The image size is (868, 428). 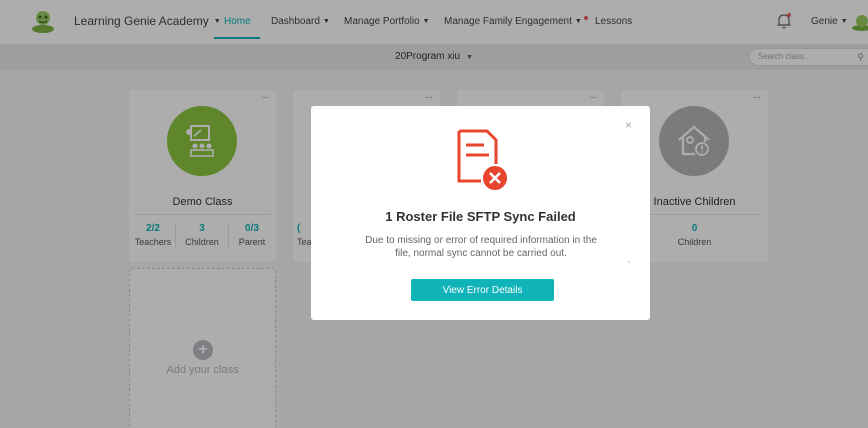 What do you see at coordinates (482, 159) in the screenshot?
I see `file-error-icon` at bounding box center [482, 159].